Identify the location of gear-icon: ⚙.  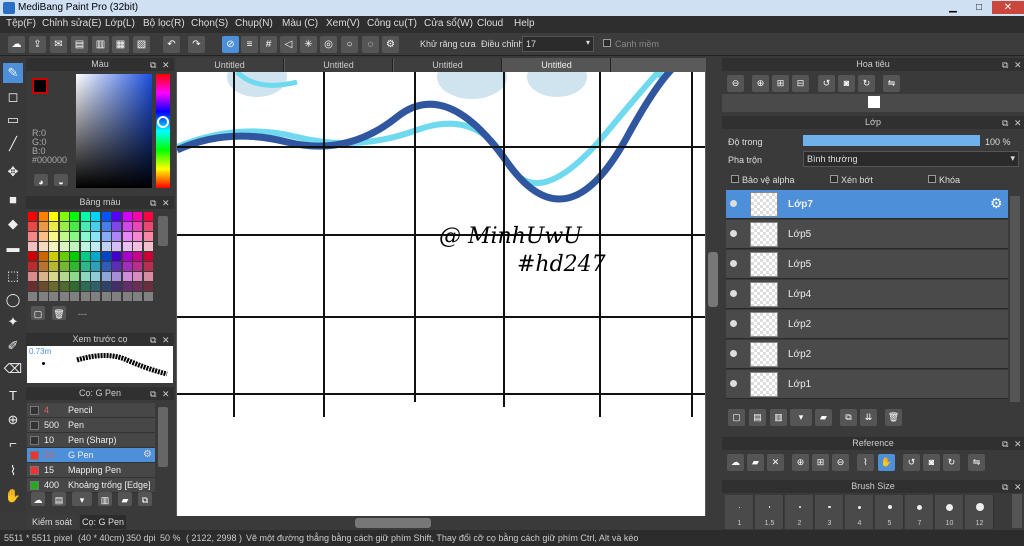
(996, 203).